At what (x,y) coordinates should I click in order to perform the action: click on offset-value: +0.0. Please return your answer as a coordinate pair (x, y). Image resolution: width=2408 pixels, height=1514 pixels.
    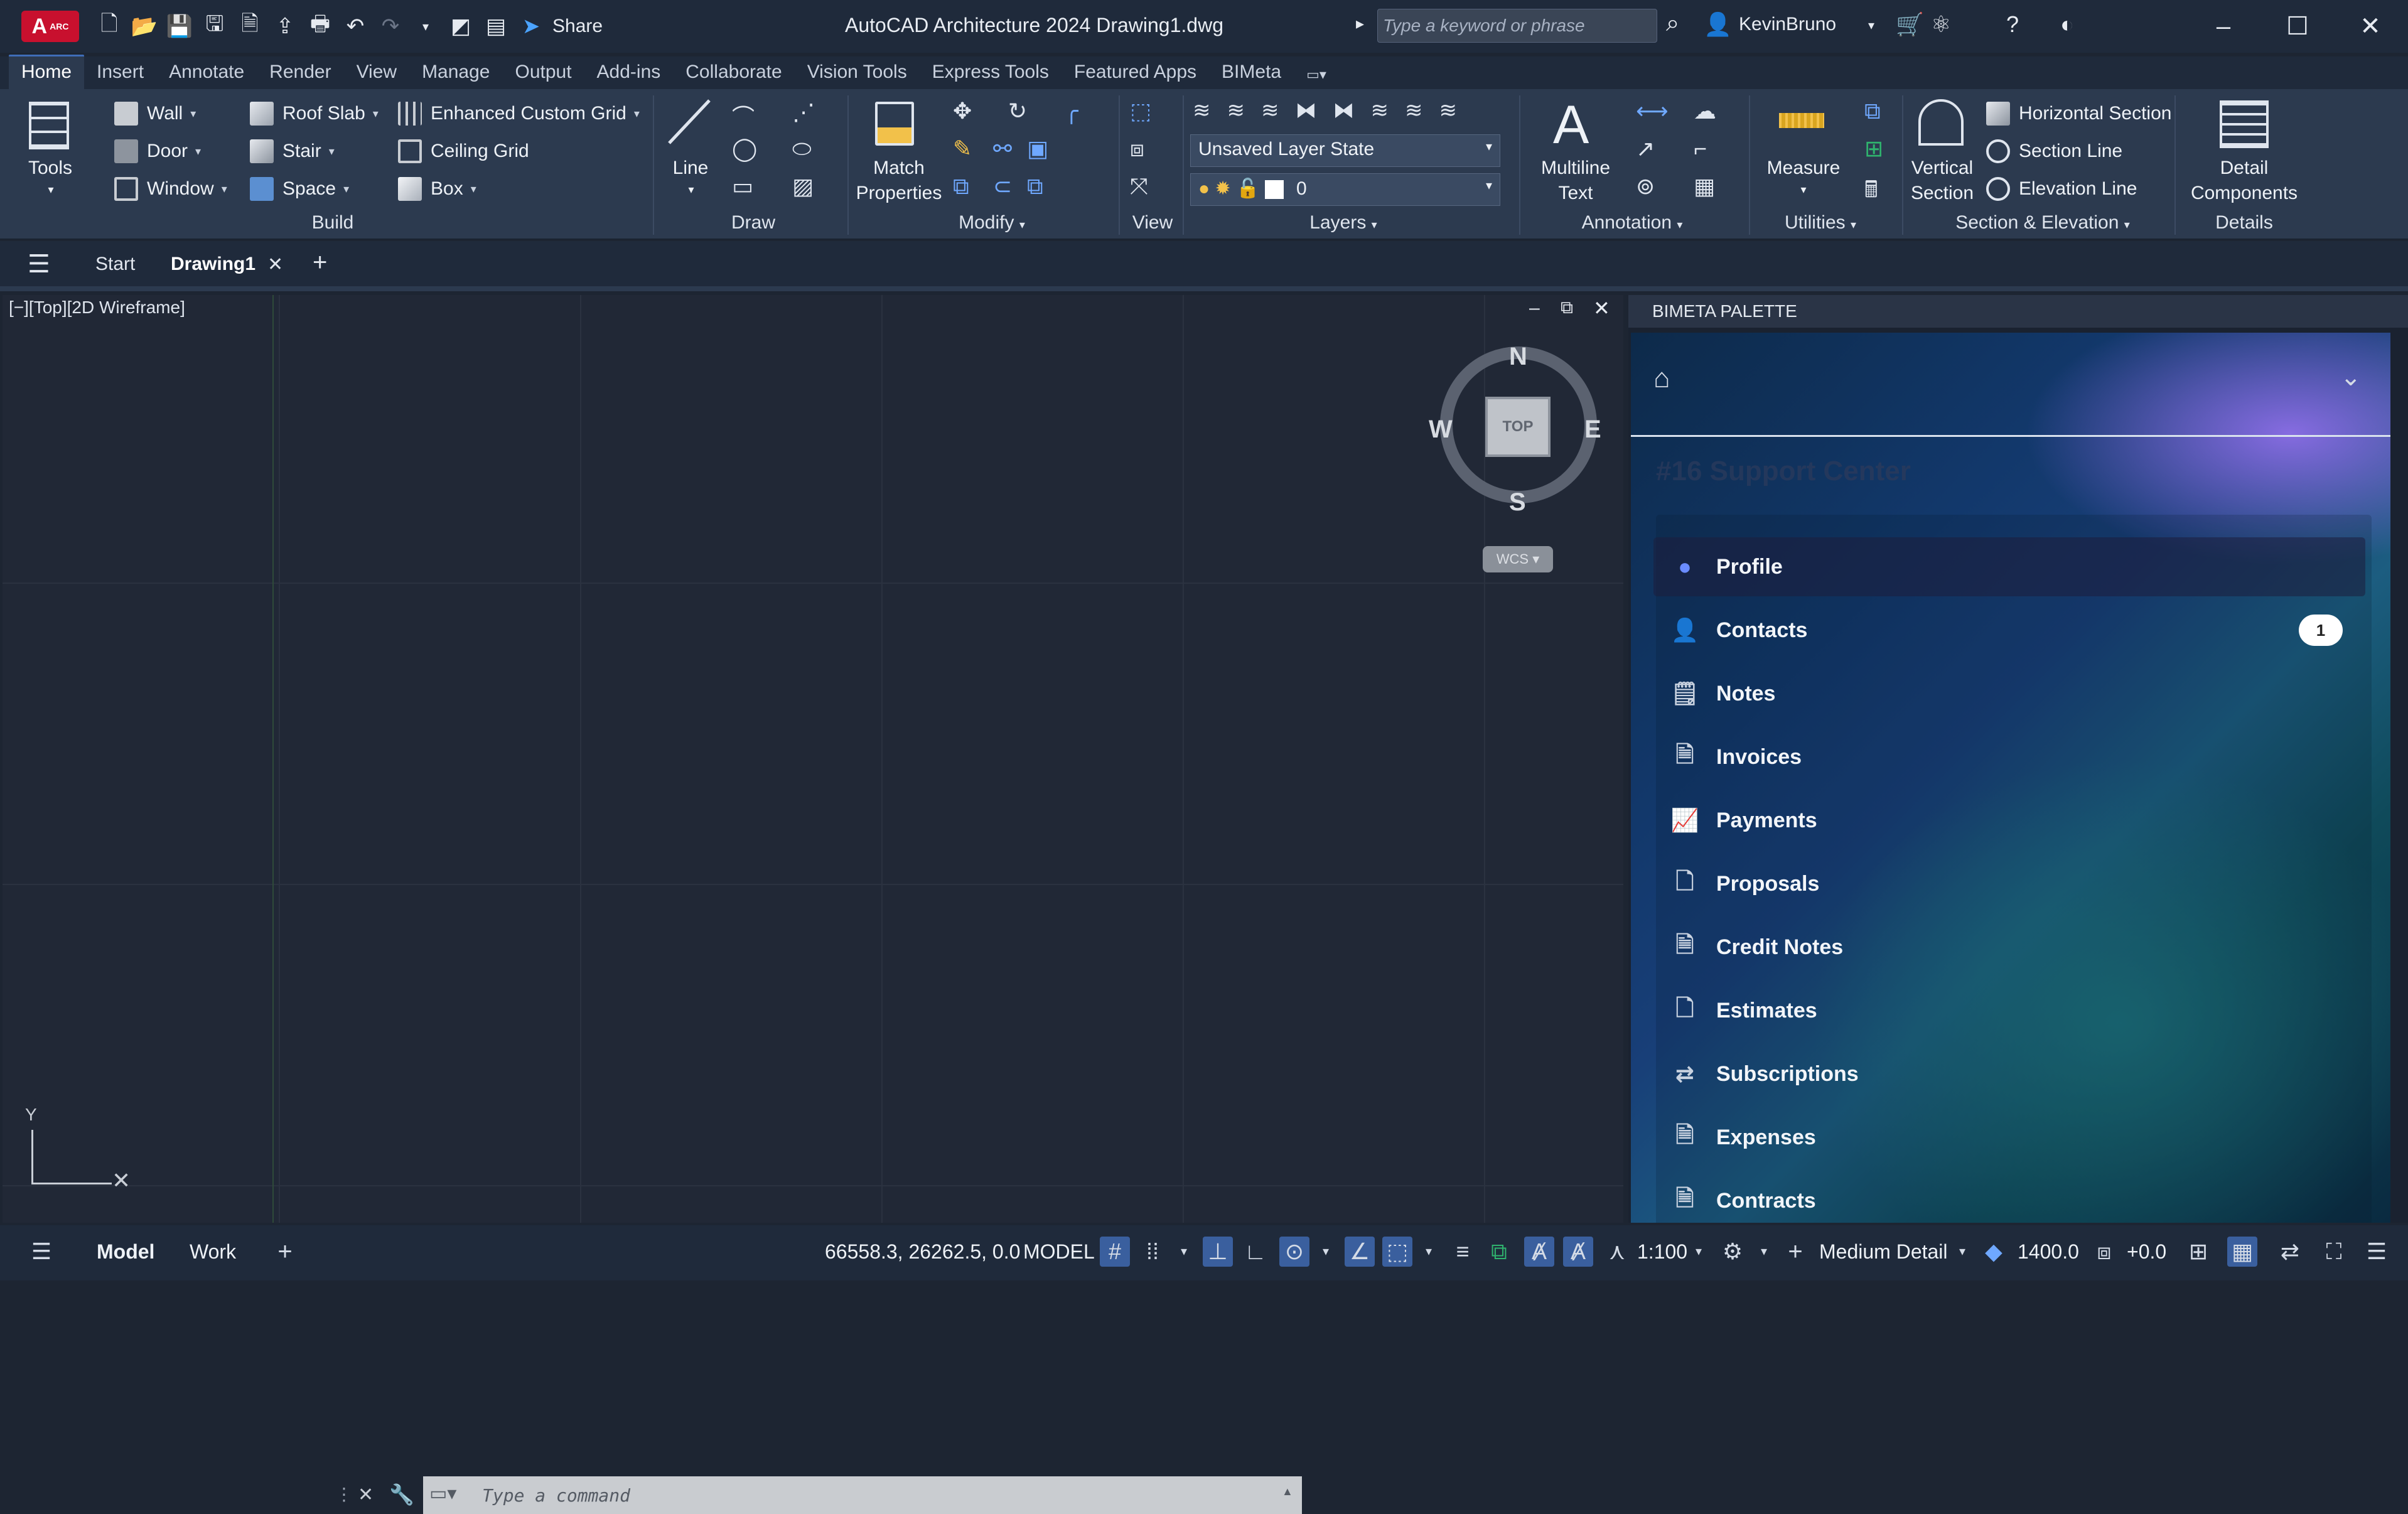
    Looking at the image, I should click on (2146, 1252).